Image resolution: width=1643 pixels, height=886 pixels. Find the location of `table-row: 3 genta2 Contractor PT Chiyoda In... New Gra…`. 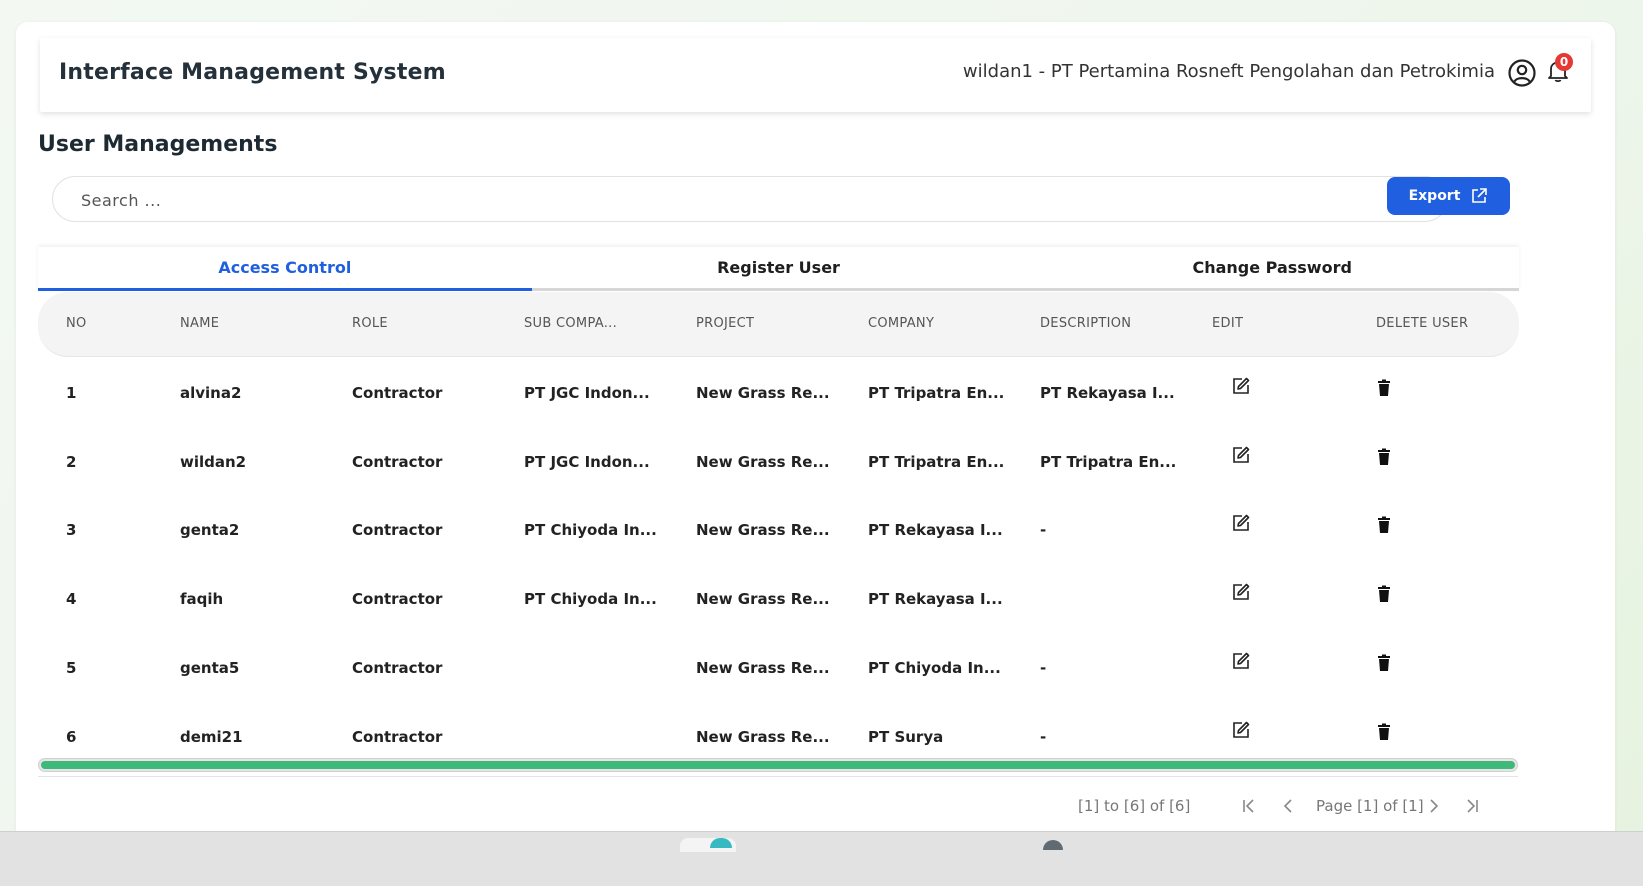

table-row: 3 genta2 Contractor PT Chiyoda In... New Gra… is located at coordinates (778, 529).